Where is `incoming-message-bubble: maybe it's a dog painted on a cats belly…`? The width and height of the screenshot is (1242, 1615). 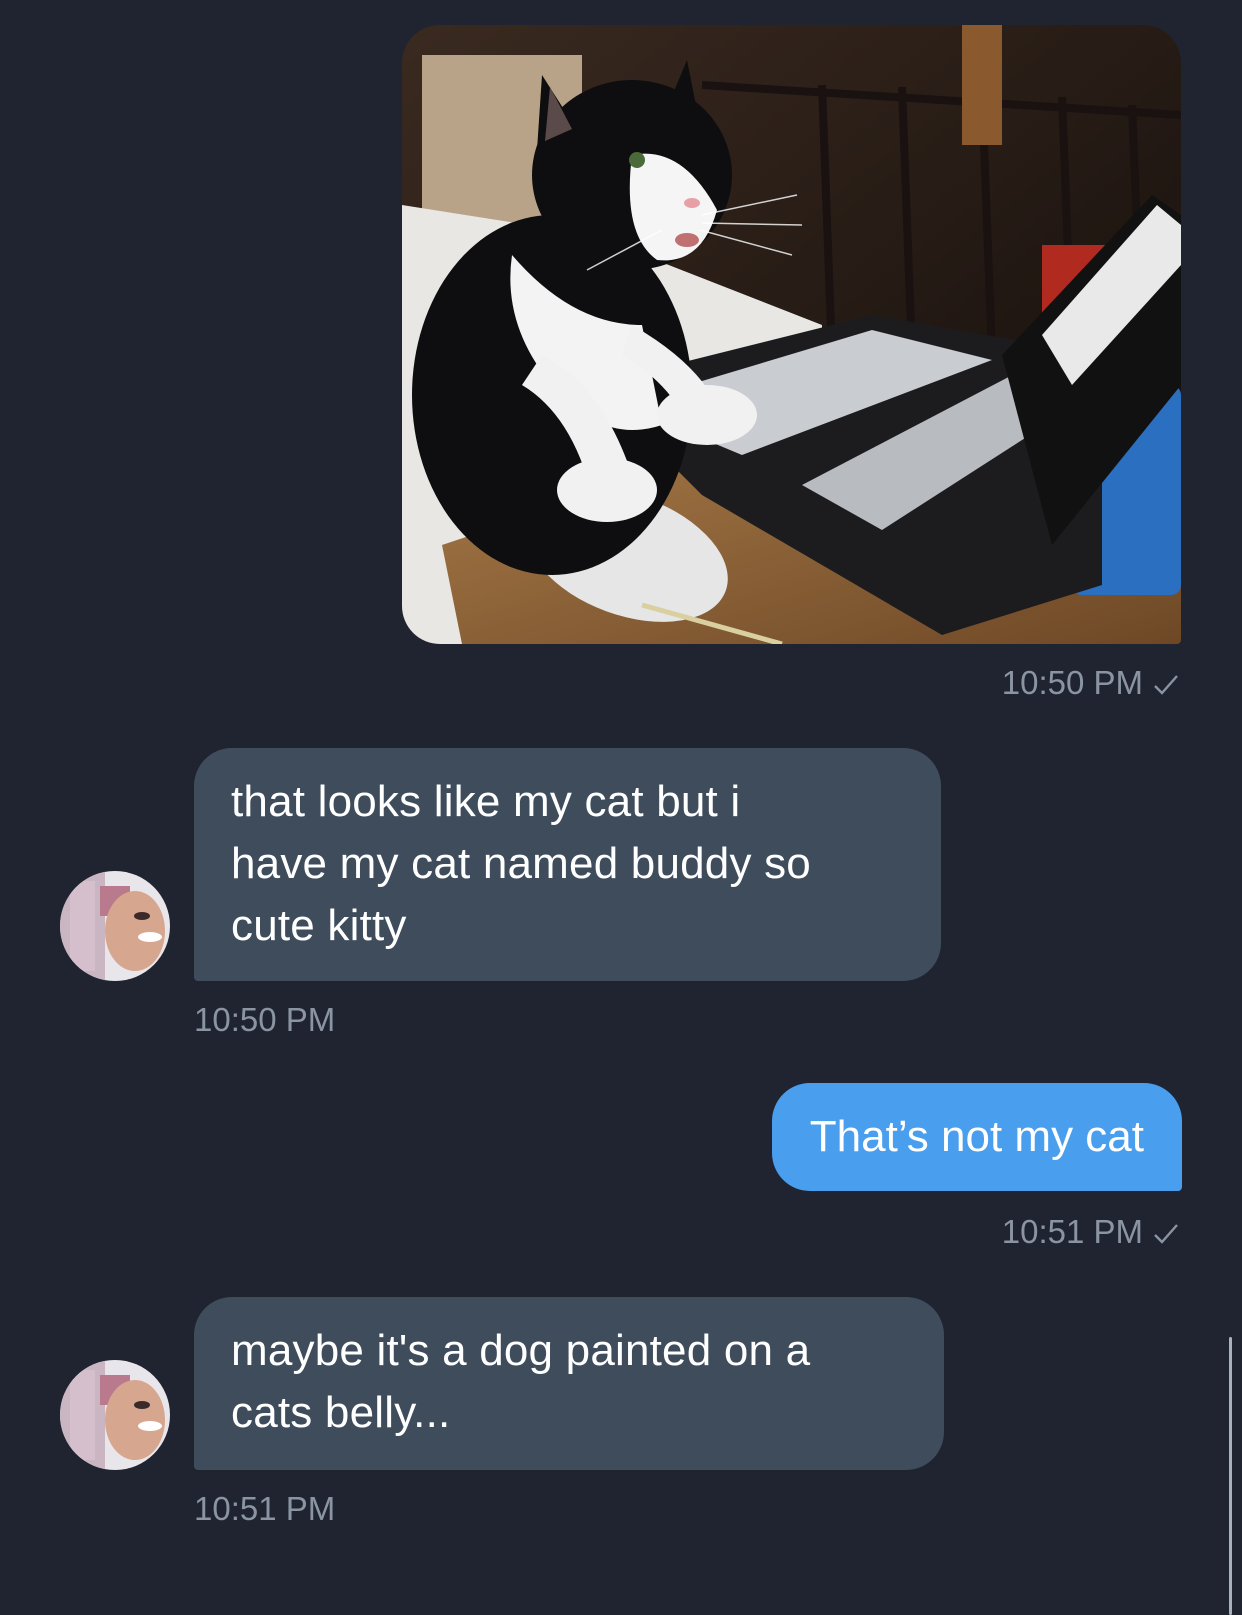 incoming-message-bubble: maybe it's a dog painted on a cats belly… is located at coordinates (569, 1383).